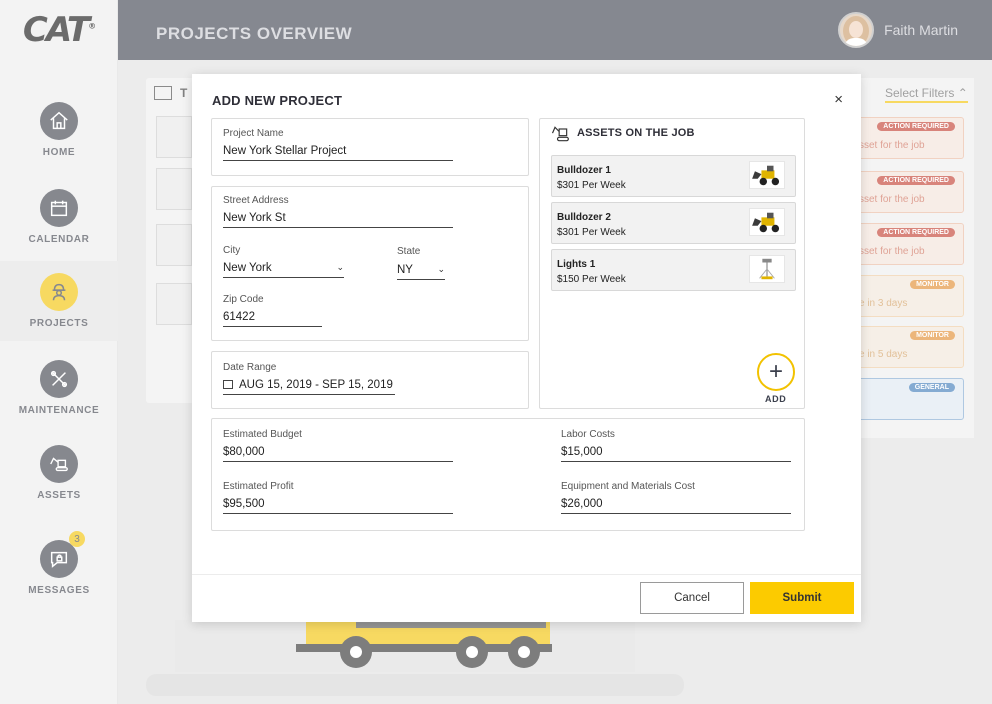 The image size is (992, 704). Describe the element at coordinates (802, 598) in the screenshot. I see `submit-button: Submit` at that location.